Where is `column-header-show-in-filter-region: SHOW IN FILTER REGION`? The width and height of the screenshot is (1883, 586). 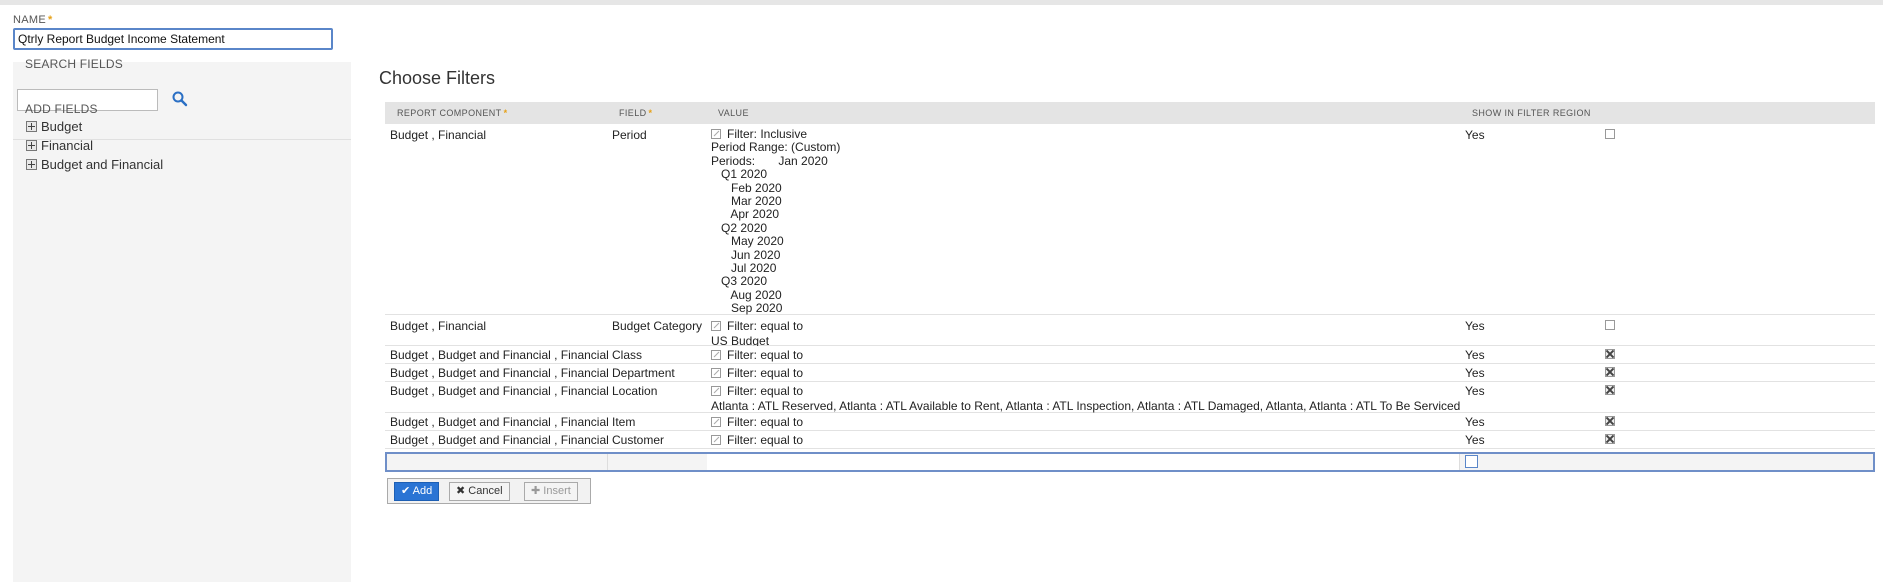
column-header-show-in-filter-region: SHOW IN FILTER REGION is located at coordinates (1531, 113).